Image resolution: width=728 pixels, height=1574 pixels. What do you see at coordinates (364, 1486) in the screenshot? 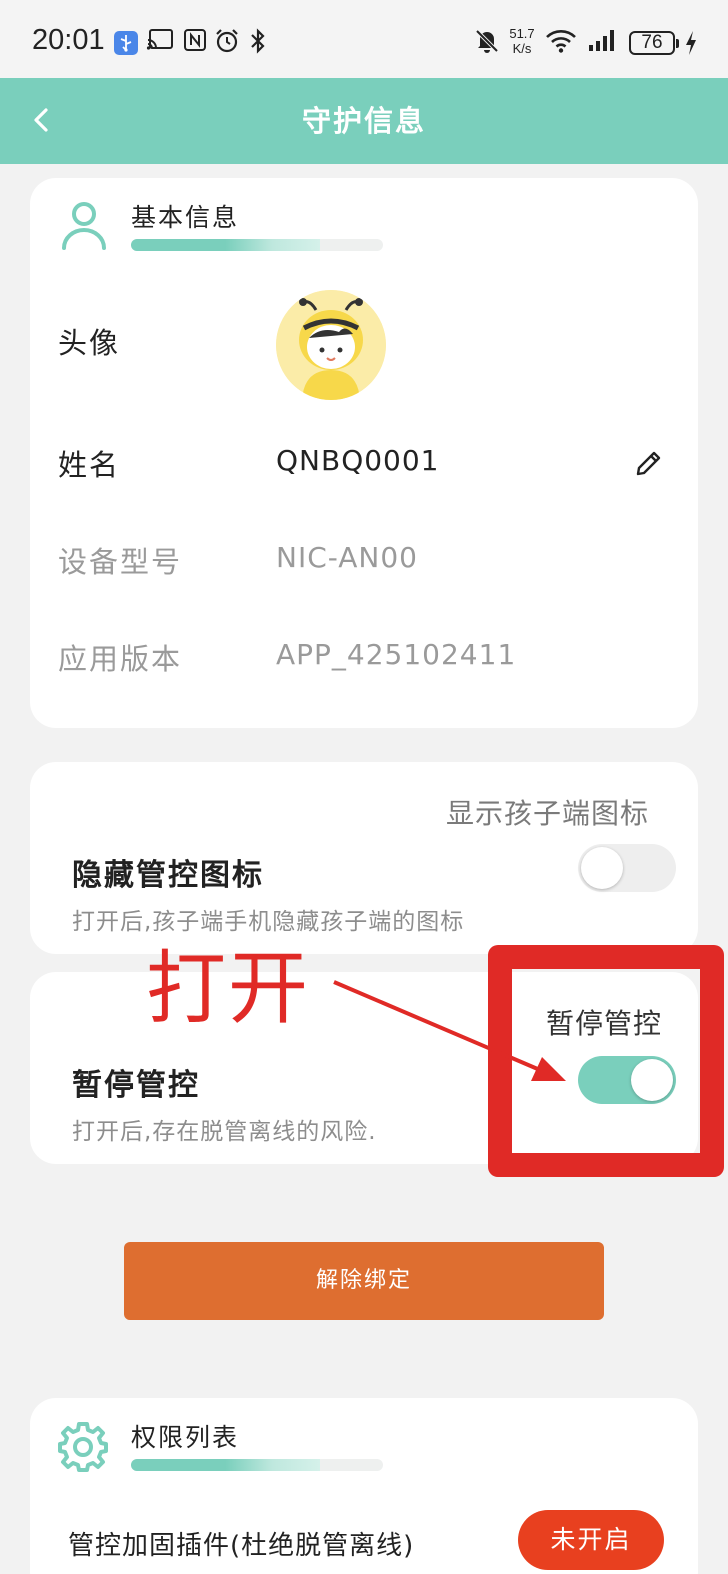
I see `permissions-card: 权限列表 管控加固插件(杜绝脱管离线) 未开启` at bounding box center [364, 1486].